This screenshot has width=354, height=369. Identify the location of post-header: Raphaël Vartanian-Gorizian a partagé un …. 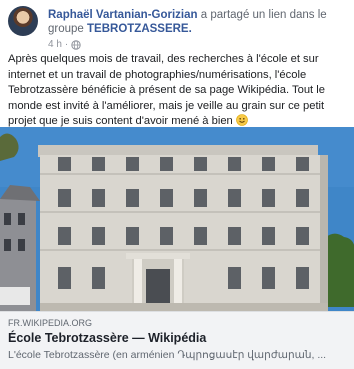
(178, 28).